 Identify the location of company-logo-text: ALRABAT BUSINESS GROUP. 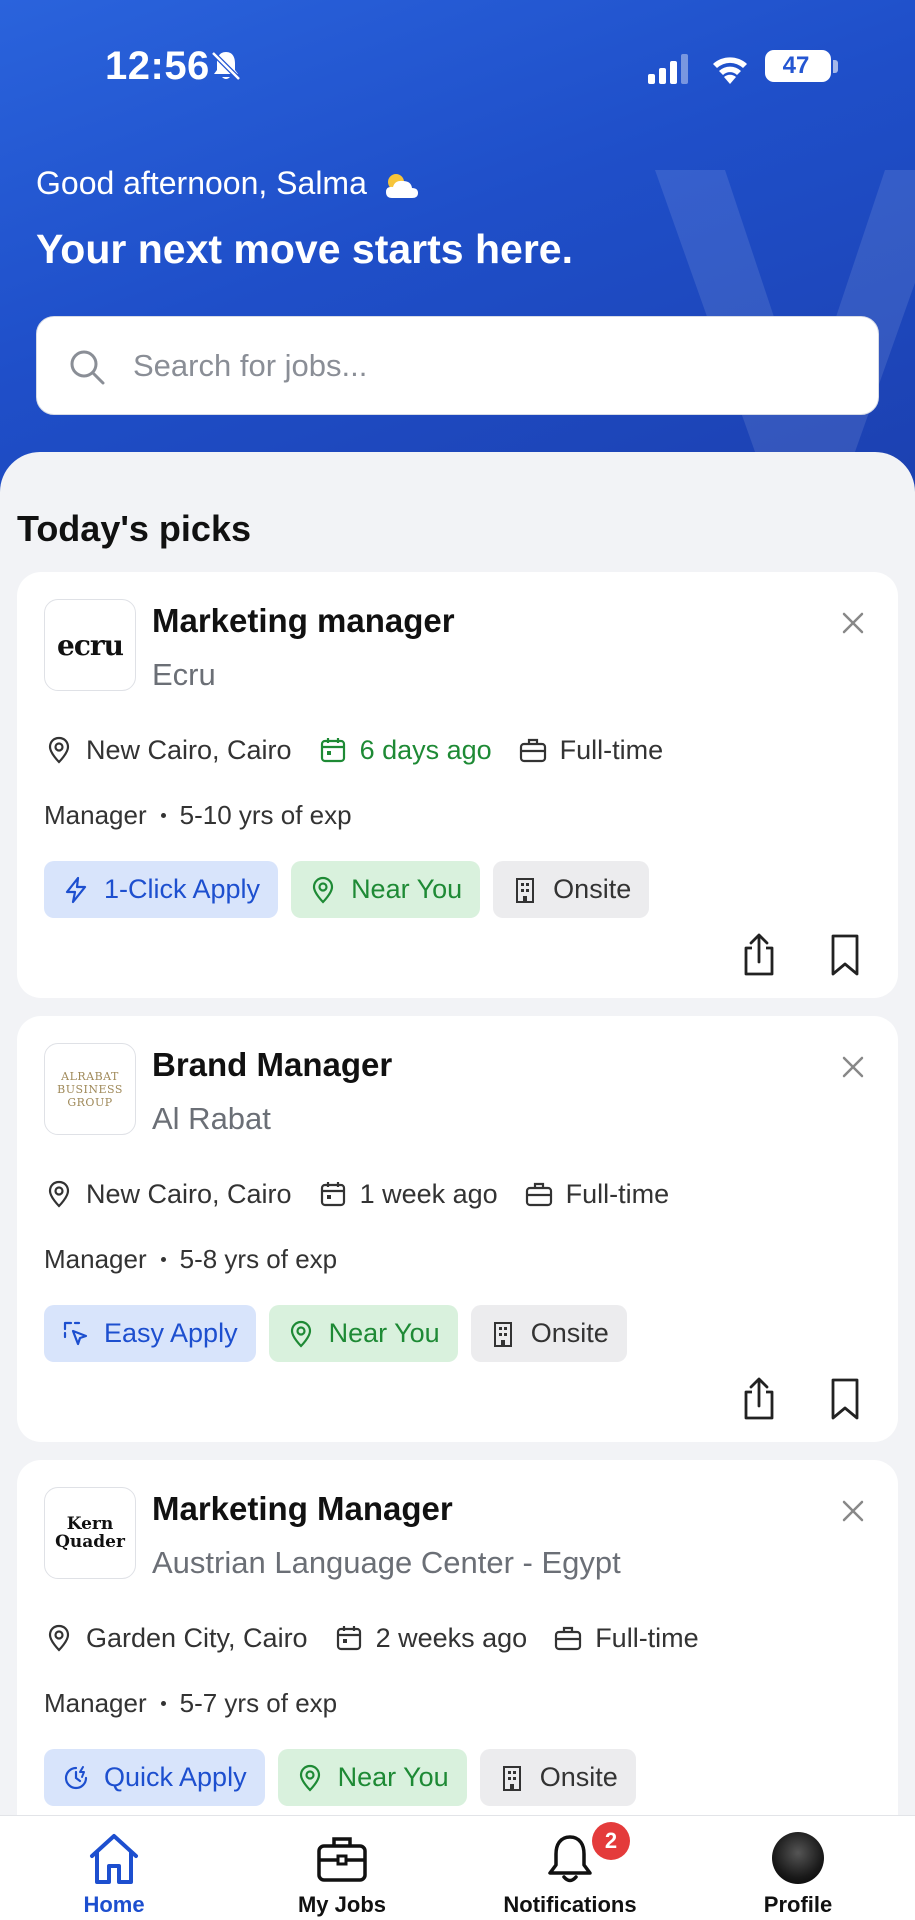
(90, 1089).